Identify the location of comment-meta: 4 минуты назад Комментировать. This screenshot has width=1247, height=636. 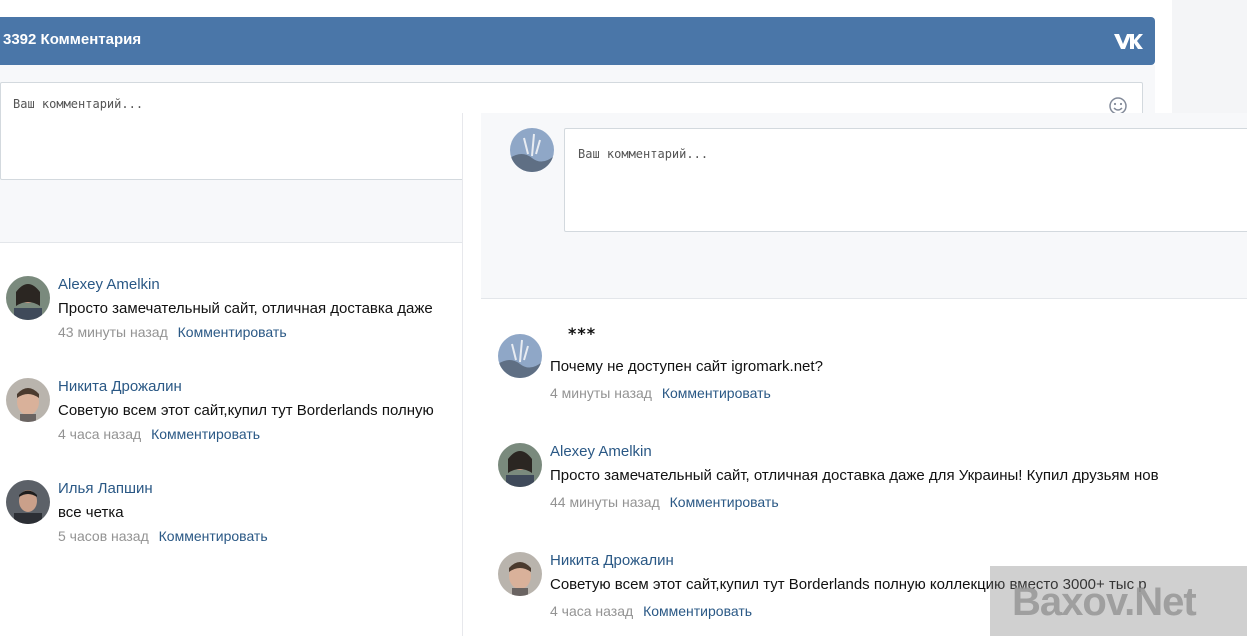
(660, 393).